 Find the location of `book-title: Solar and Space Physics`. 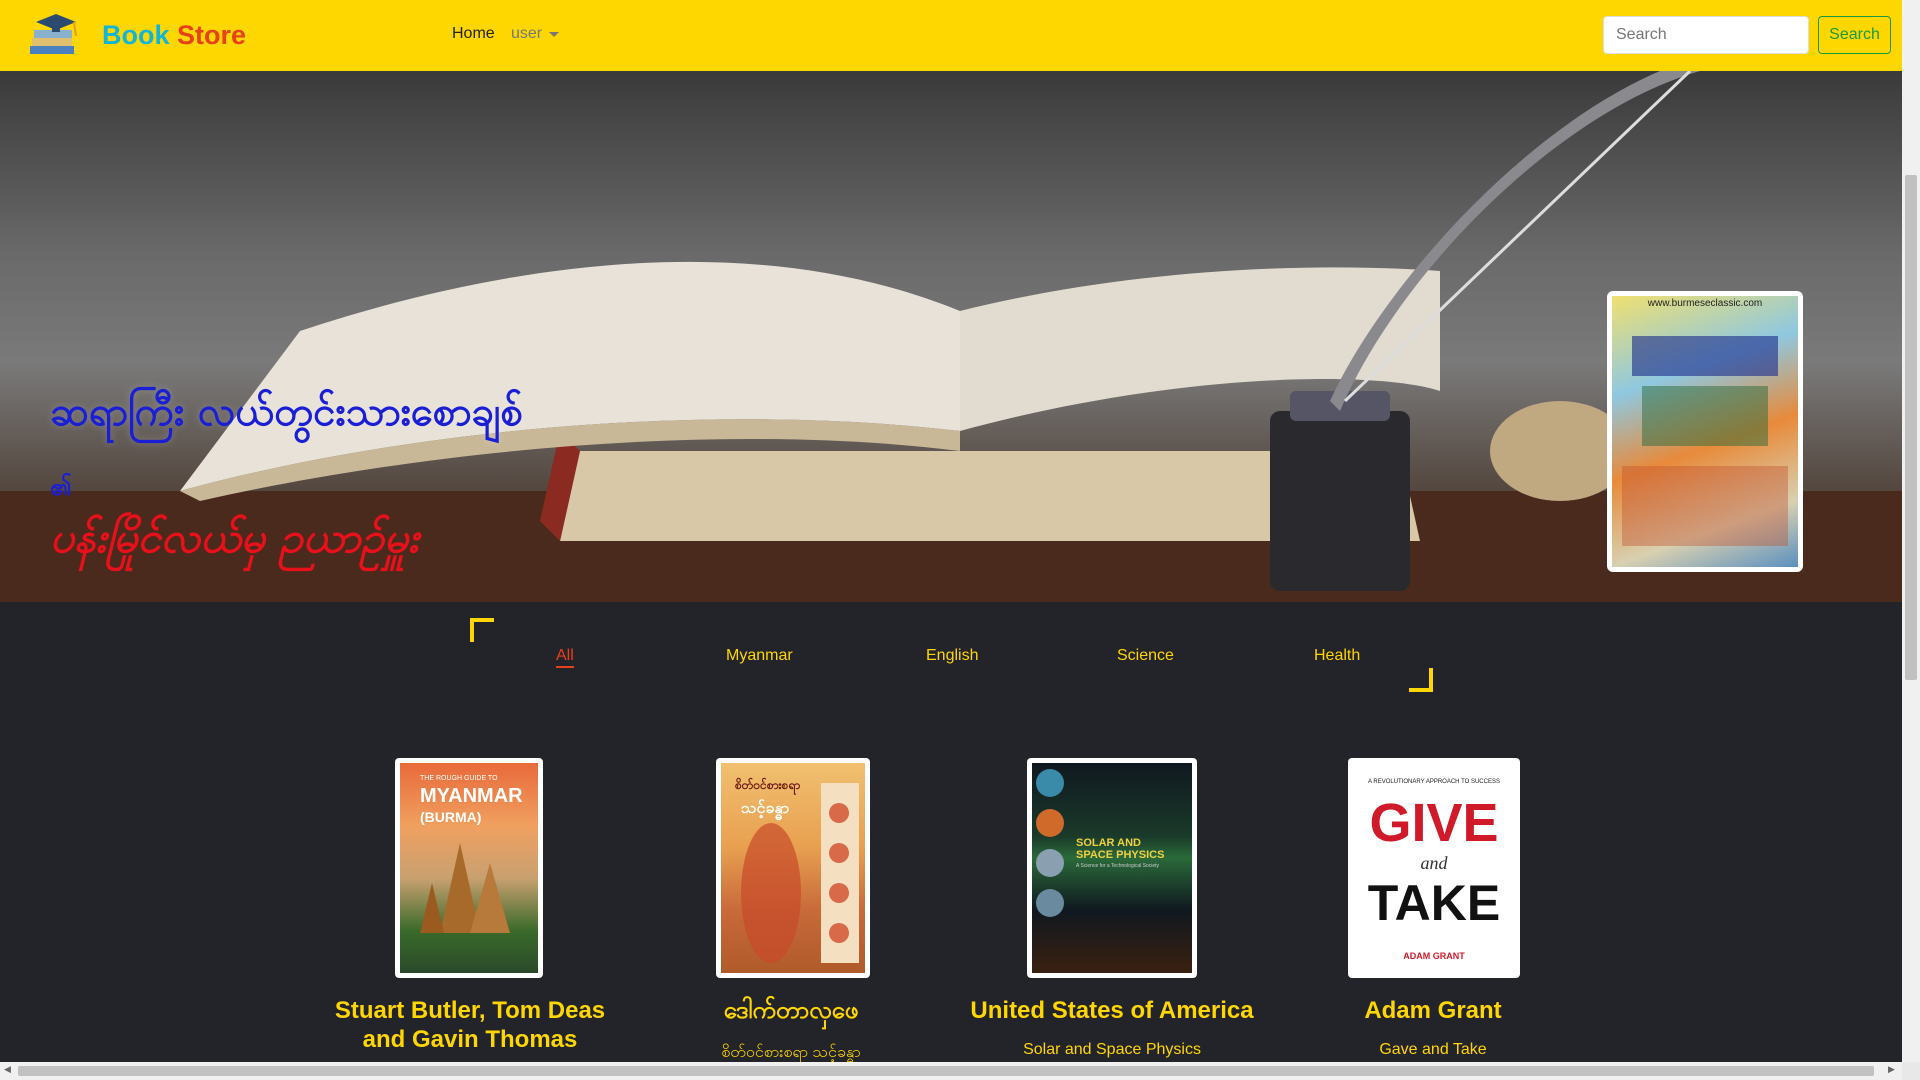

book-title: Solar and Space Physics is located at coordinates (1112, 1049).